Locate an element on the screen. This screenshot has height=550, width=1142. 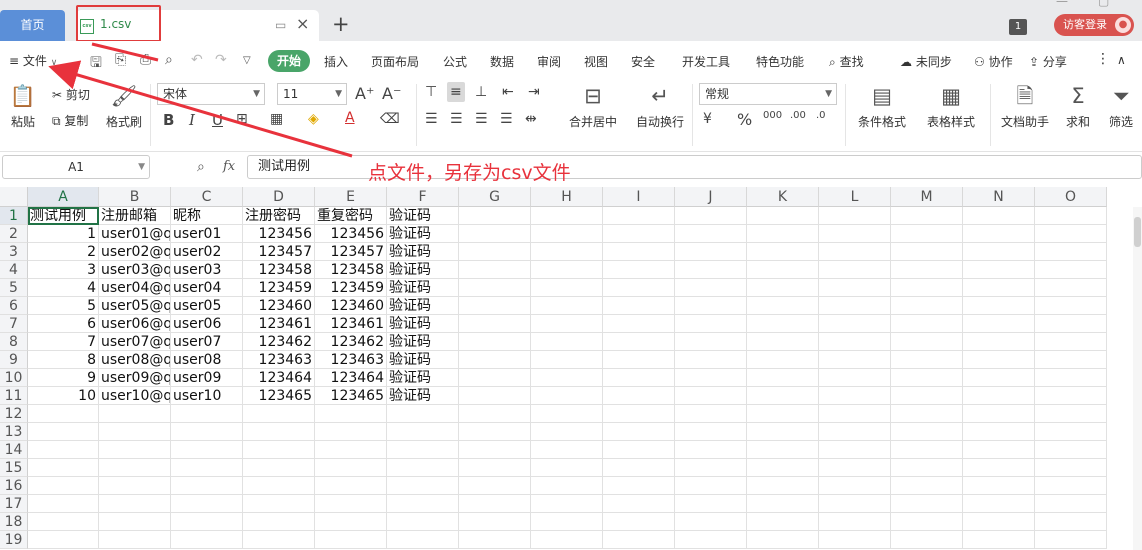
cell-d16 is located at coordinates (279, 486).